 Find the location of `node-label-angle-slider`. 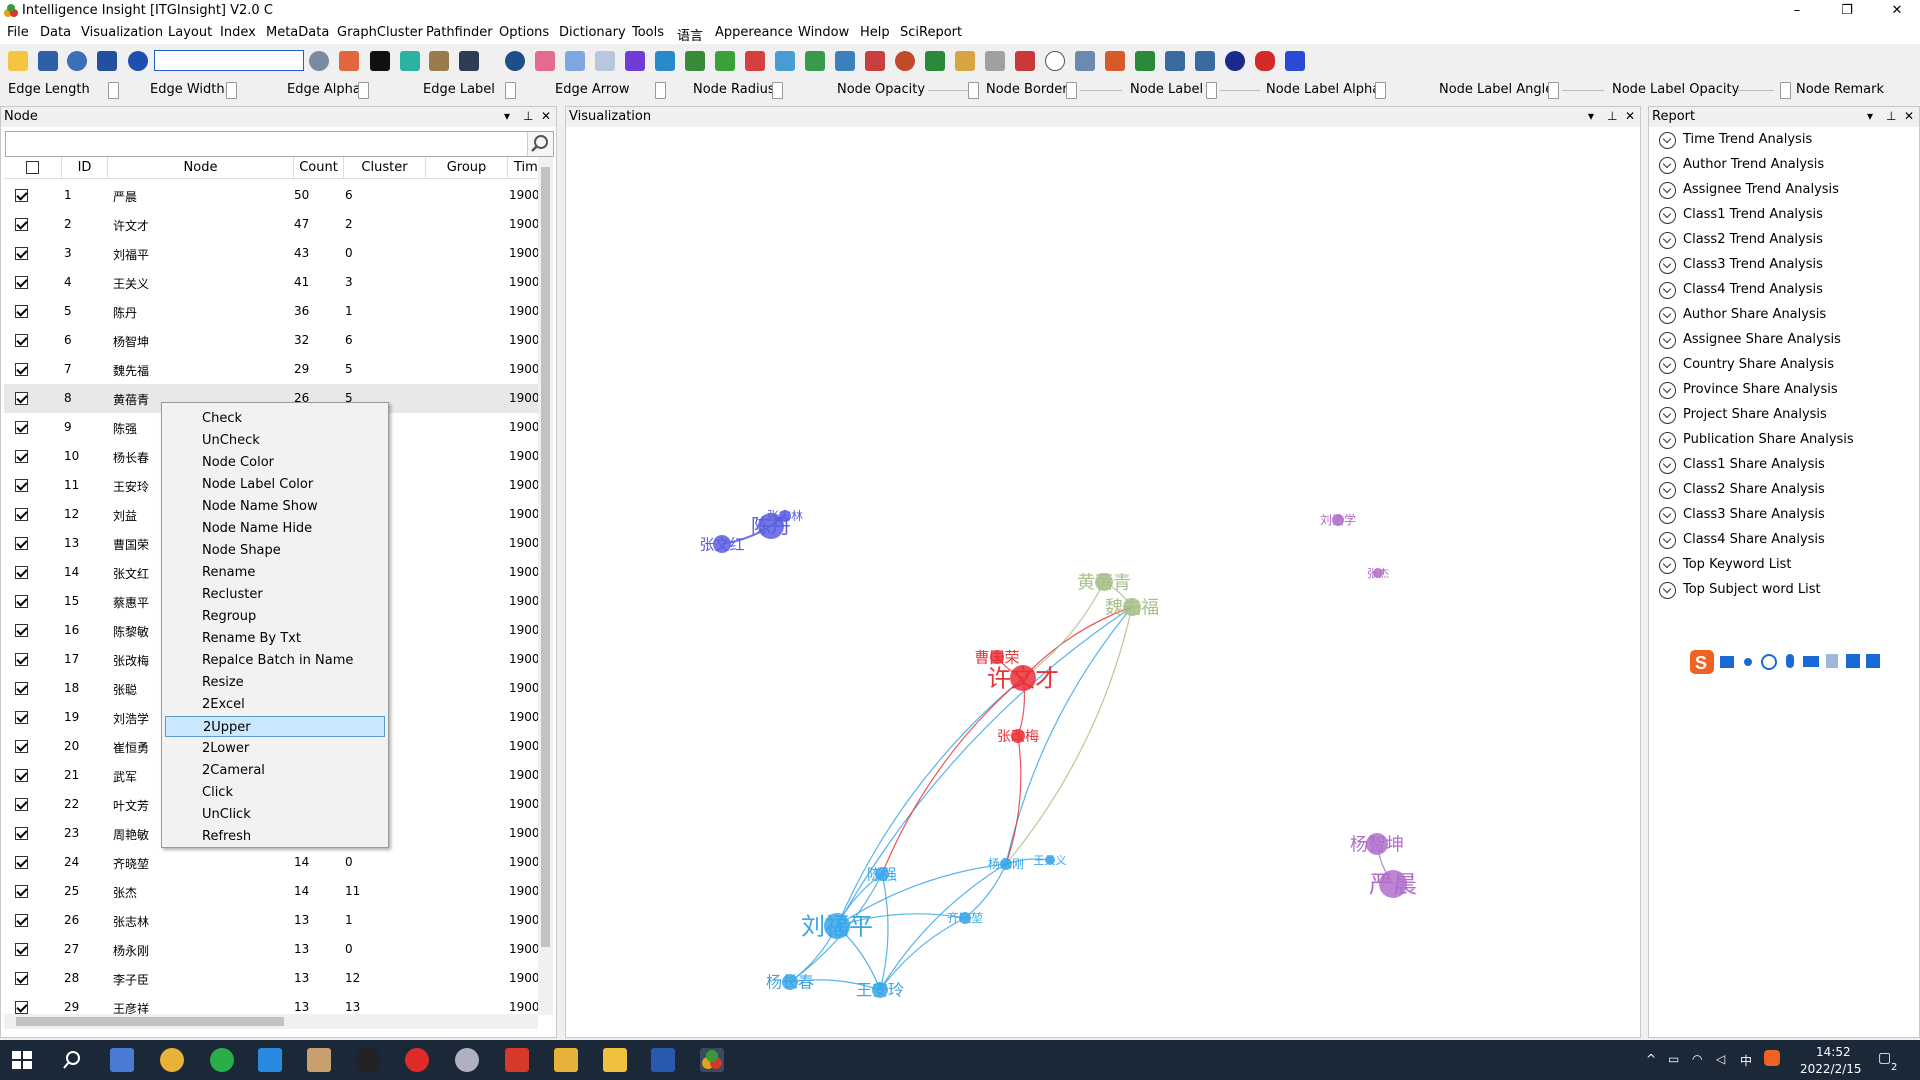

node-label-angle-slider is located at coordinates (1553, 90).